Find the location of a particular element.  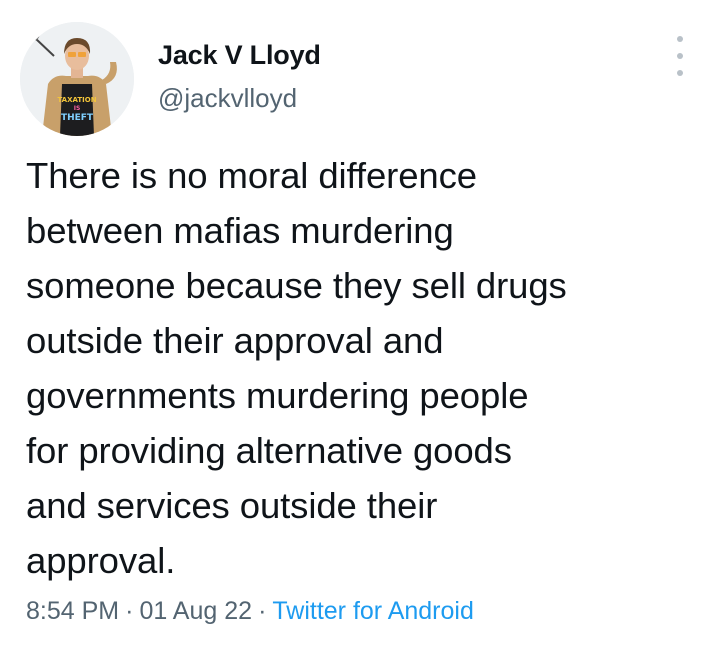

tweet-meta: 8:54 PM · 01 Aug 22 · Twitter for Android is located at coordinates (250, 611).